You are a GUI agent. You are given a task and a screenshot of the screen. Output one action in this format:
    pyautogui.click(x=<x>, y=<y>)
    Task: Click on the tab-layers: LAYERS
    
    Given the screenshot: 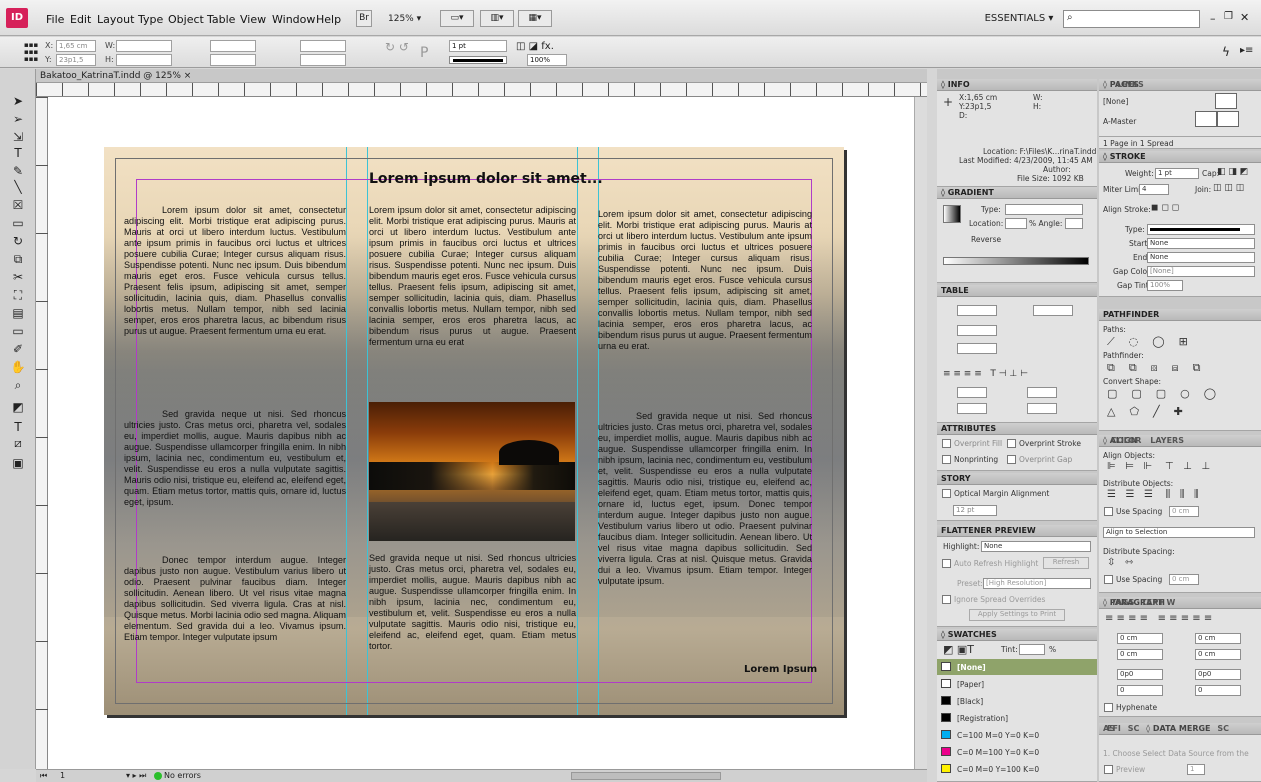 What is the action you would take?
    pyautogui.click(x=1167, y=440)
    